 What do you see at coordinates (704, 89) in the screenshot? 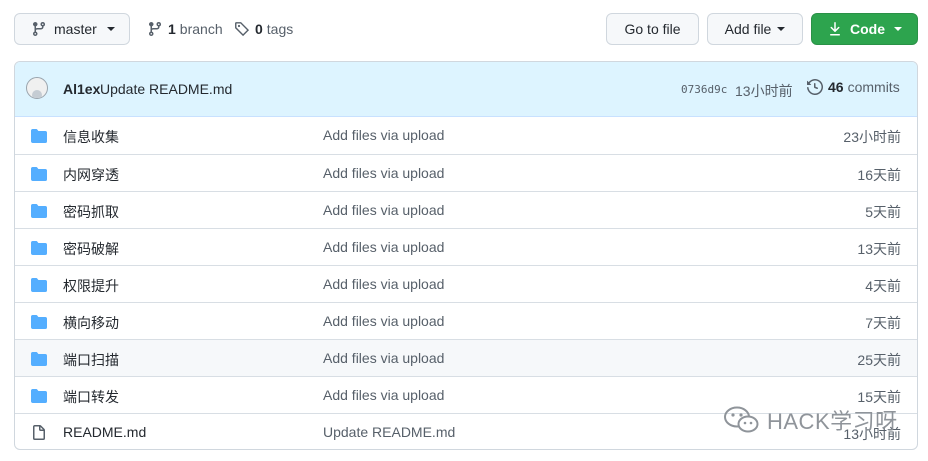
I see `commit-sha: 0736d9c` at bounding box center [704, 89].